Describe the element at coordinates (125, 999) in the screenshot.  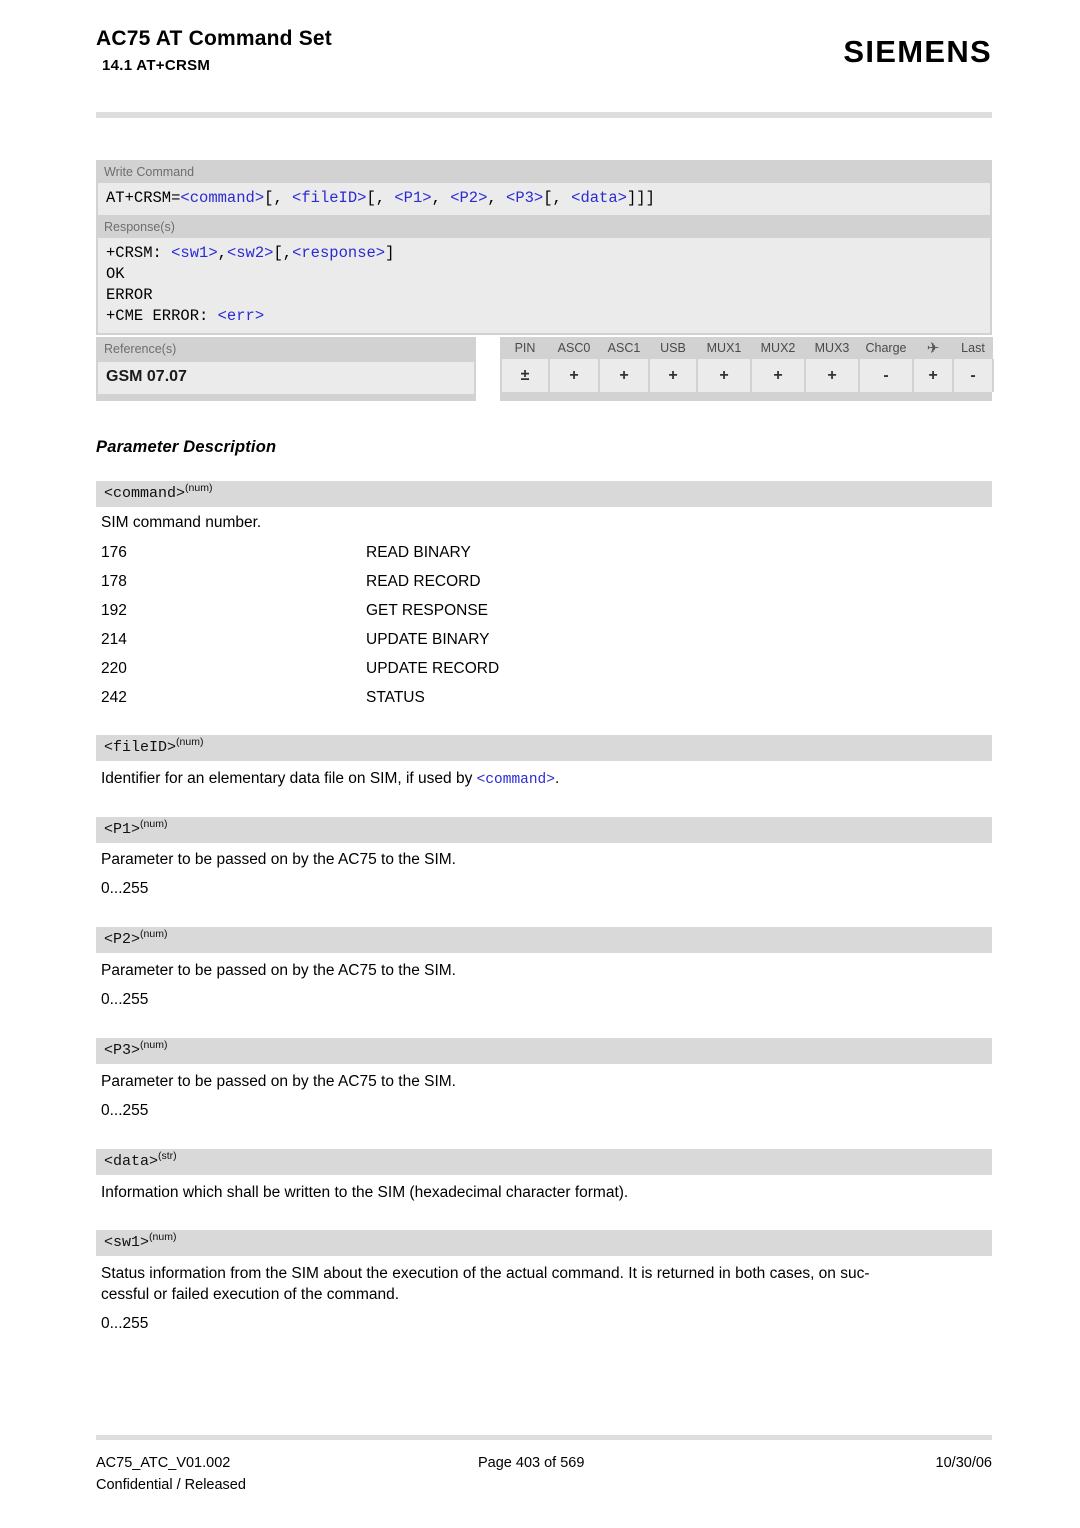
I see `param-range-p2: 0...255` at that location.